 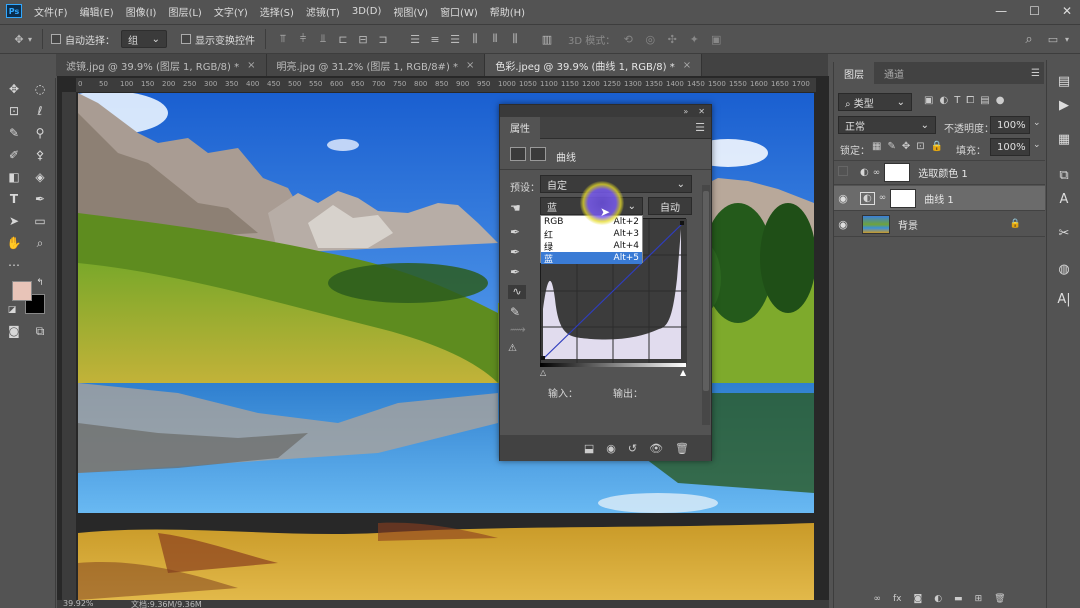 I want to click on reset-icon: ↺, so click(x=632, y=448).